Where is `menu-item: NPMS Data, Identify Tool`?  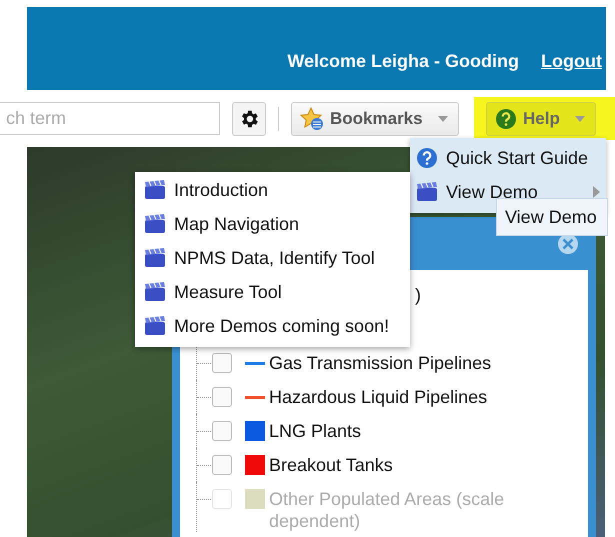
menu-item: NPMS Data, Identify Tool is located at coordinates (272, 258).